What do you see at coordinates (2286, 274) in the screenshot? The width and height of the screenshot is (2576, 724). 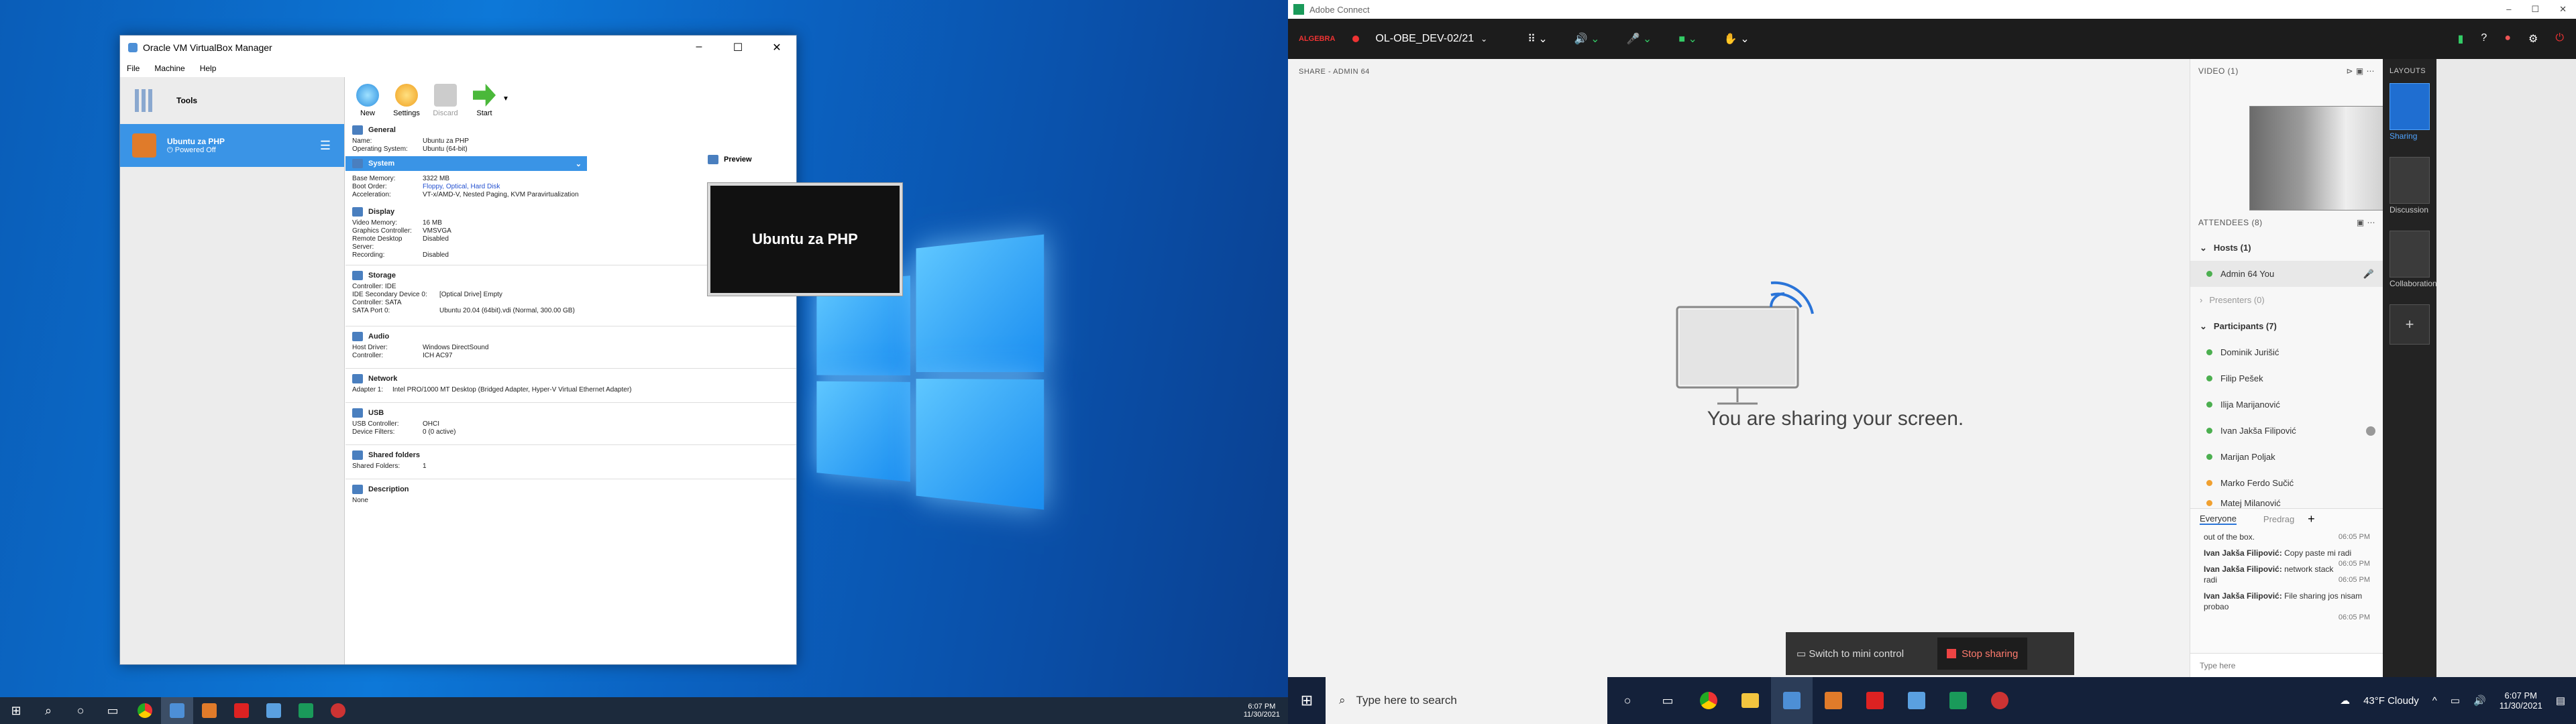 I see `host-row: Admin 64 You 🎤` at bounding box center [2286, 274].